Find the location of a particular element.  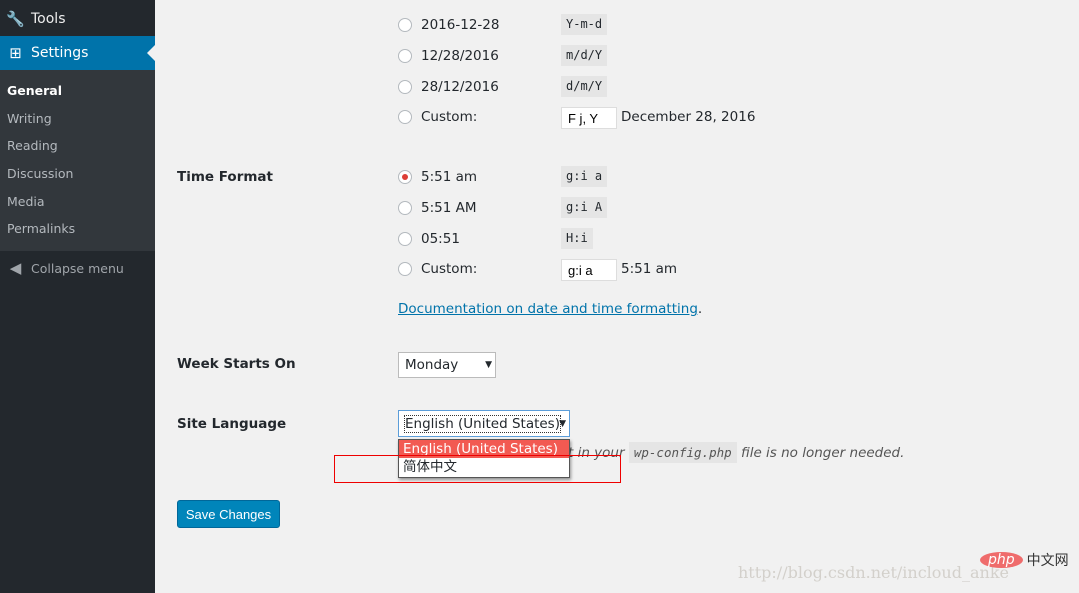

option-label: 05:51 is located at coordinates (440, 239).